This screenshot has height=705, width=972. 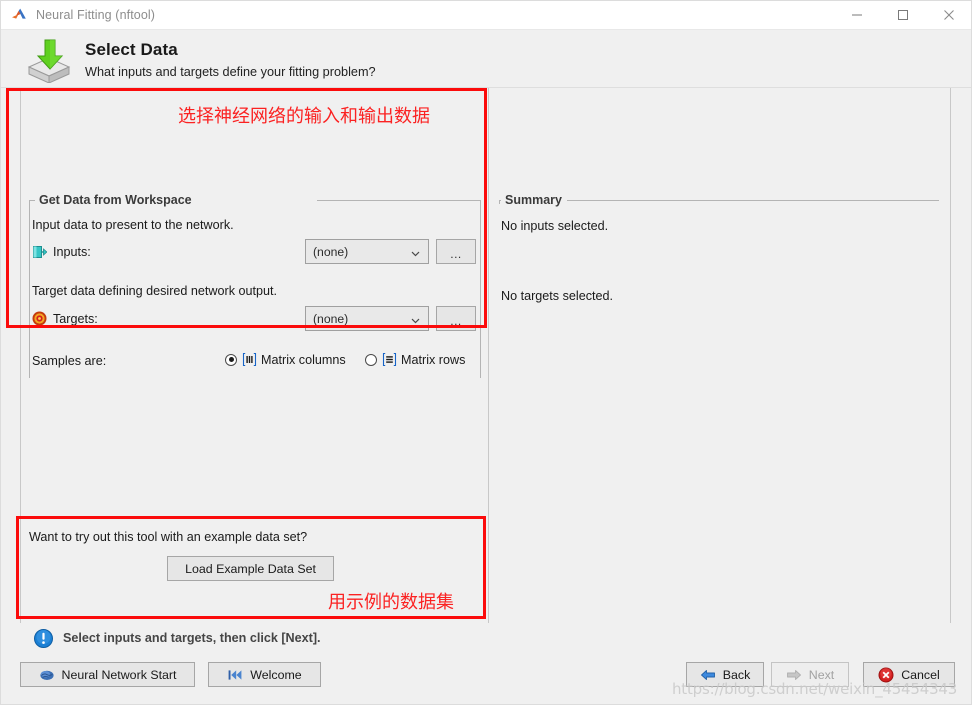 I want to click on radio-label-matrix-columns: Matrix columns, so click(x=303, y=359).